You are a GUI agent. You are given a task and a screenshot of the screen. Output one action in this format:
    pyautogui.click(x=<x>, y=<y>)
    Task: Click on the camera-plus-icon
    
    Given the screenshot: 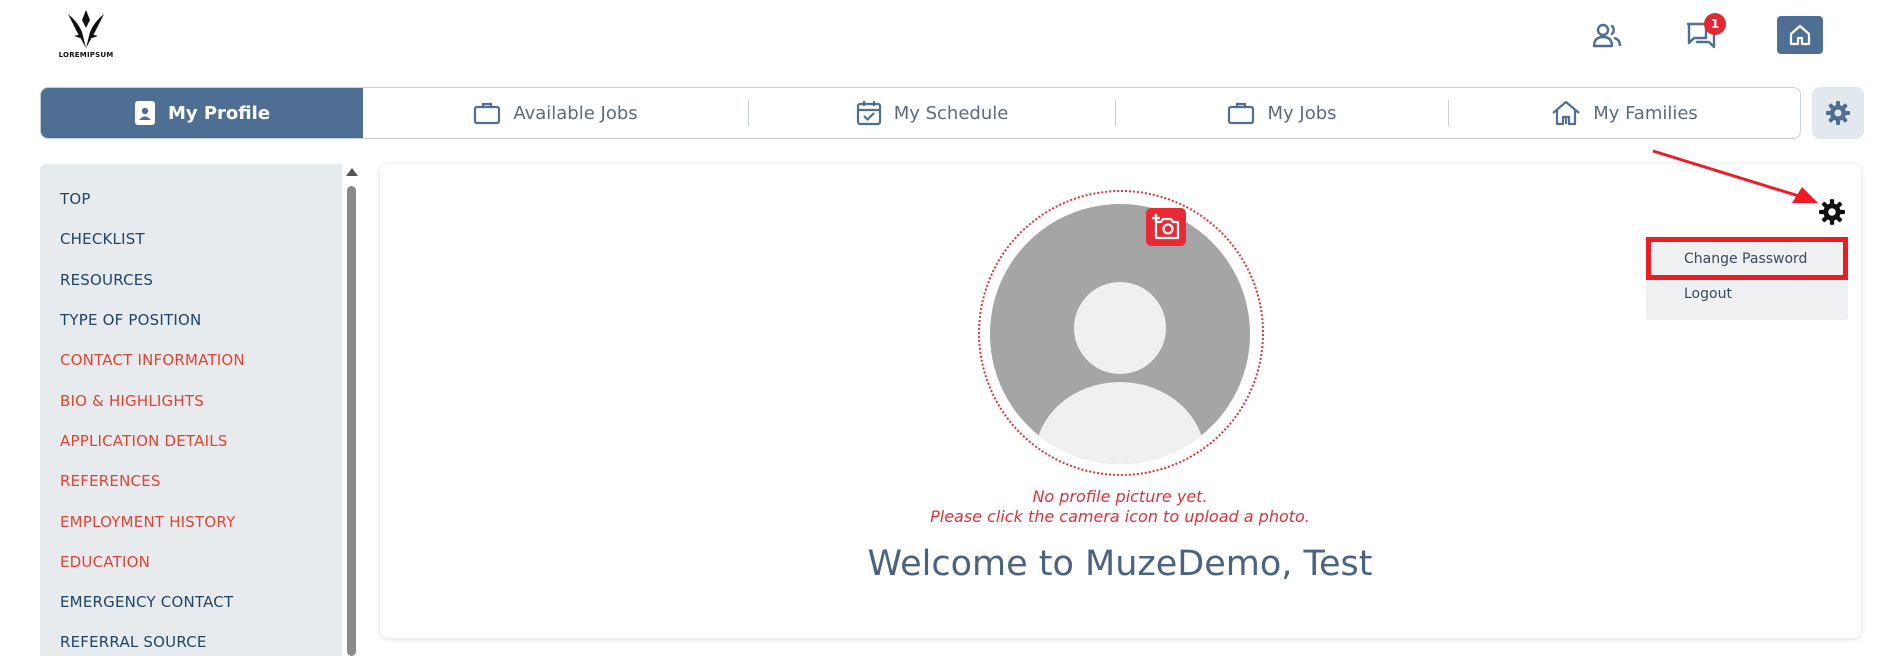 What is the action you would take?
    pyautogui.click(x=1166, y=227)
    